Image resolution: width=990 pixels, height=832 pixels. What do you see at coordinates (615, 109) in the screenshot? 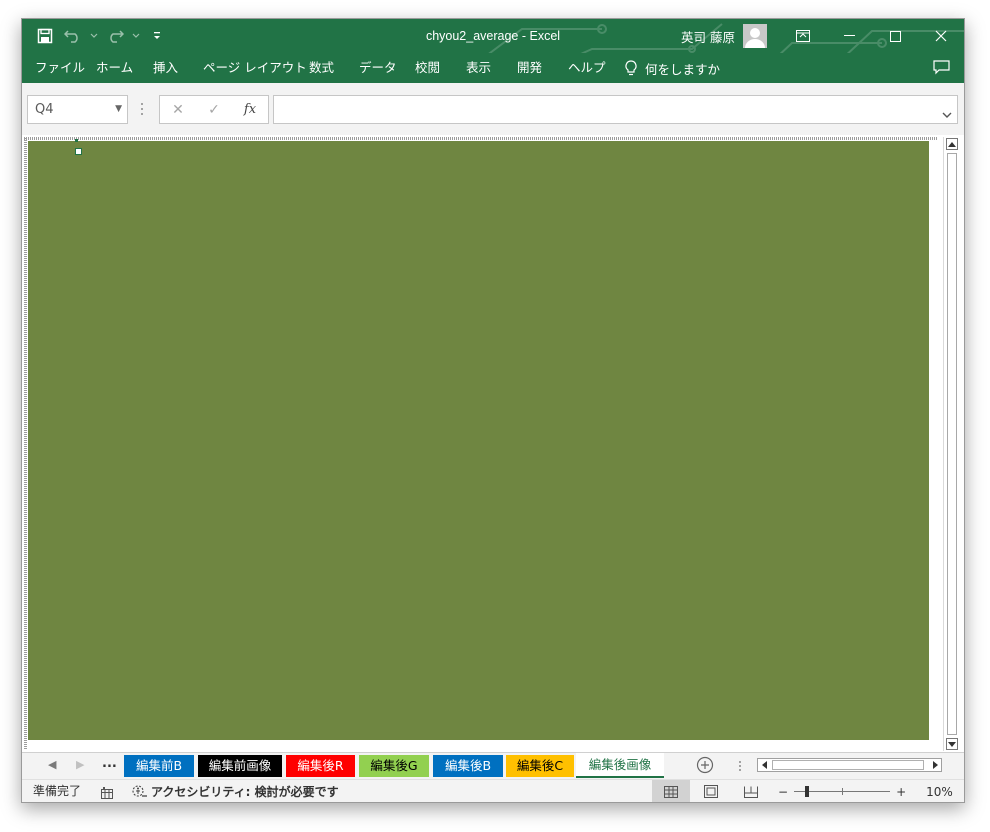
I see `formula-input` at bounding box center [615, 109].